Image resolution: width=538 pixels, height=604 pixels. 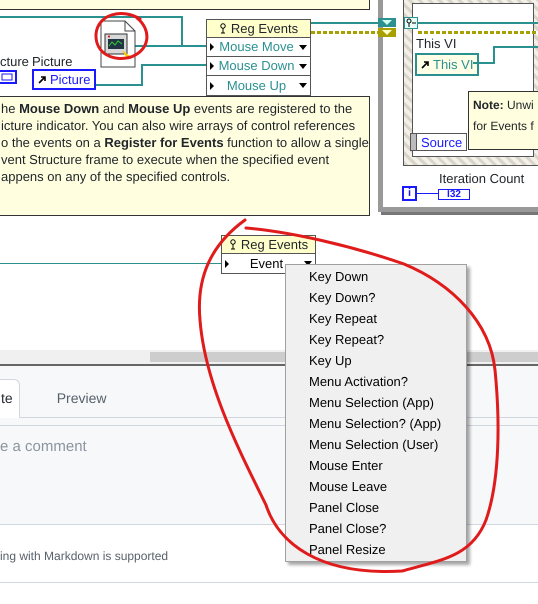 I want to click on menu-item: Menu Selection (User), so click(x=376, y=444).